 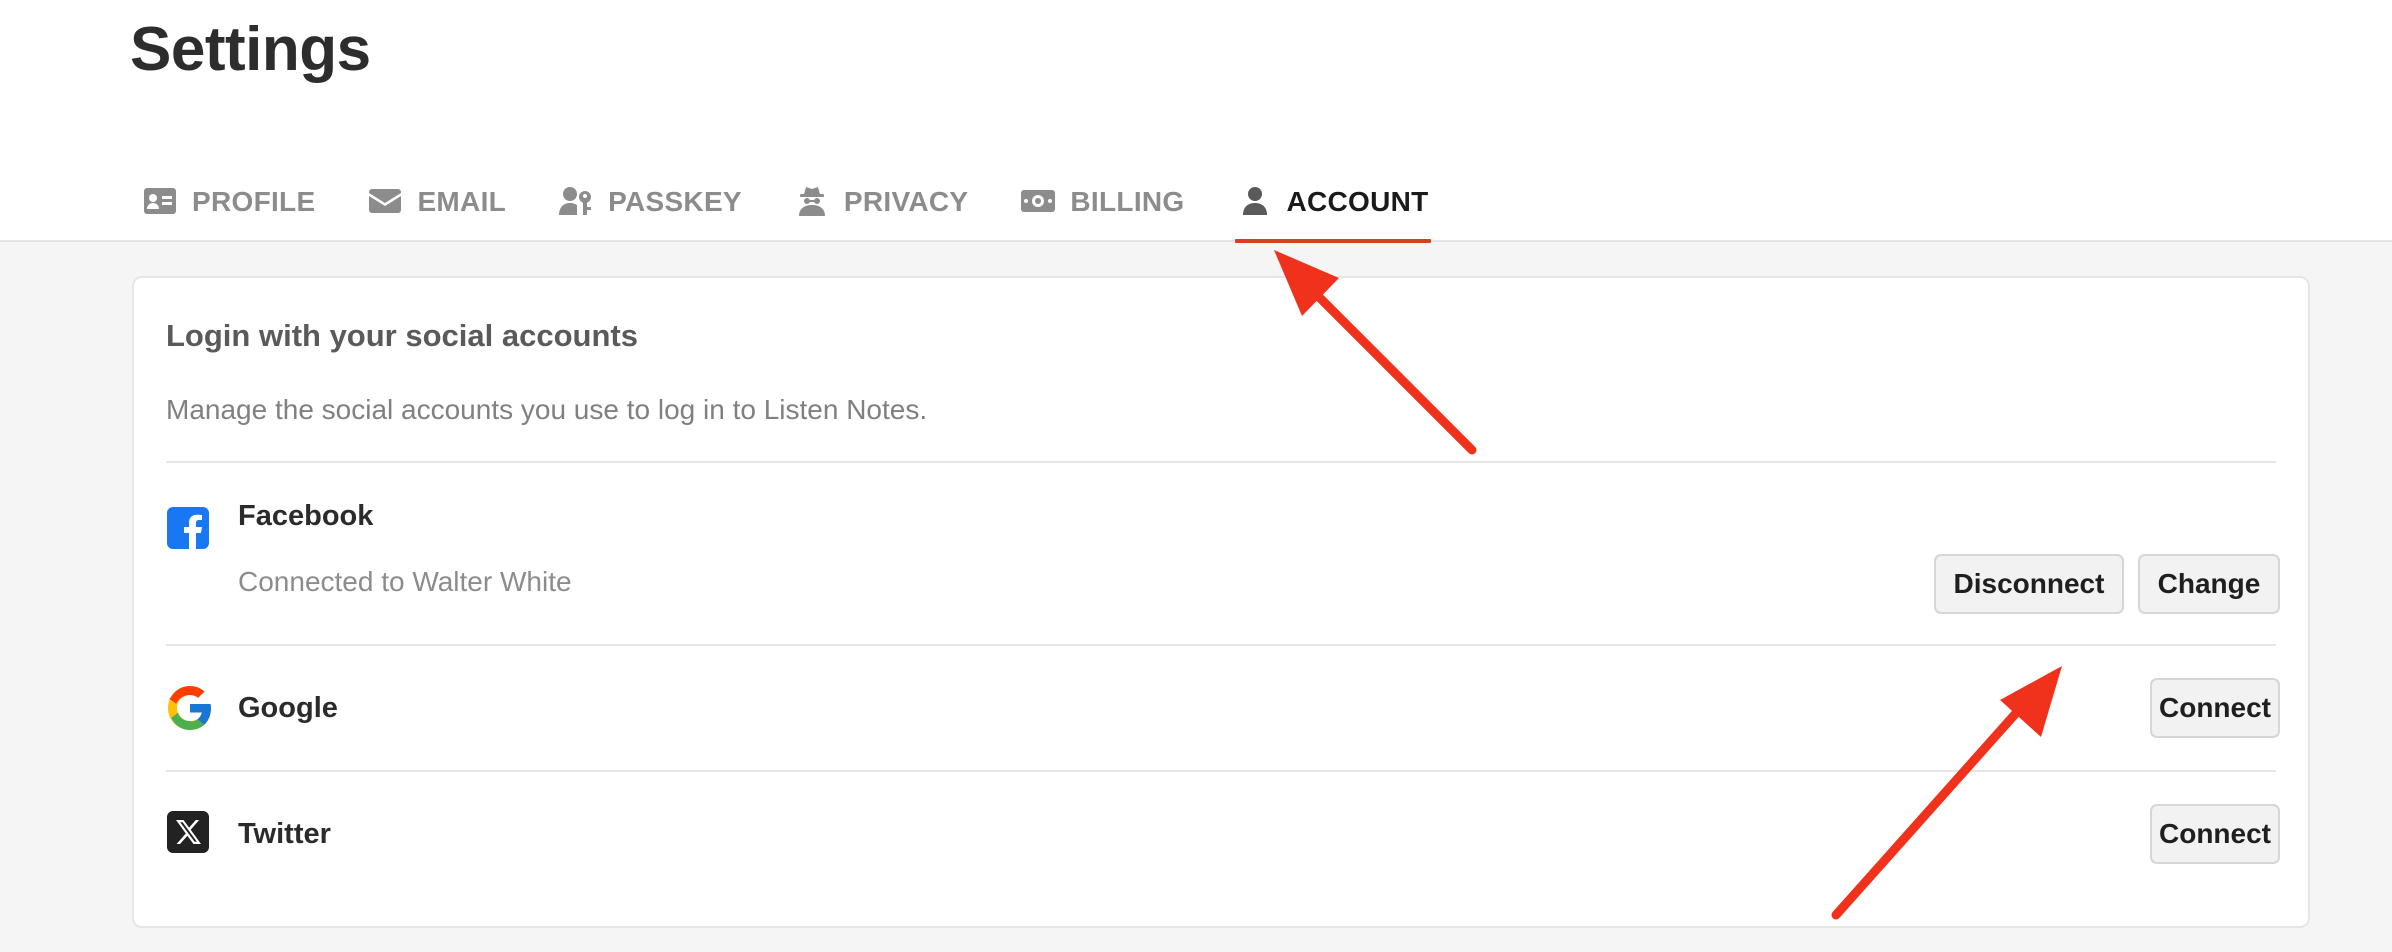 I want to click on user-secret-icon, so click(x=812, y=201).